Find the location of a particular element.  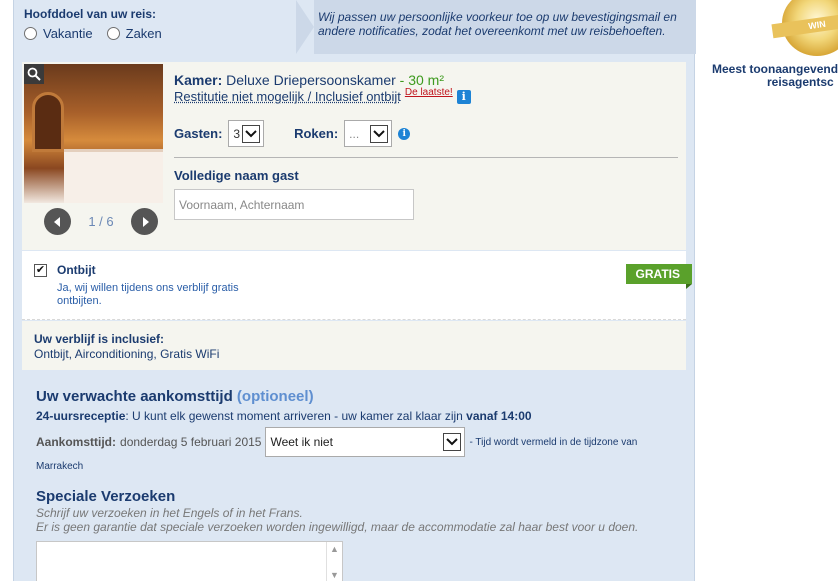

guest-name-label: Volledige naam gast is located at coordinates (236, 175).